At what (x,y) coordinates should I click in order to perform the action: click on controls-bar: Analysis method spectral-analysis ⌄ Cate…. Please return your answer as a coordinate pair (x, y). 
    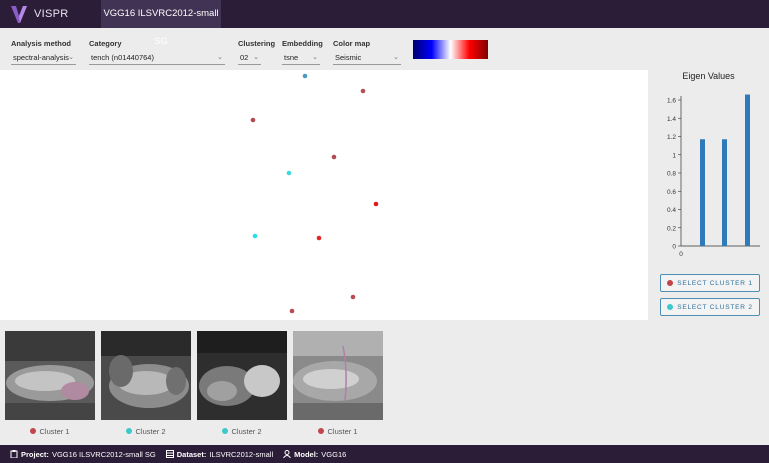
    Looking at the image, I should click on (384, 49).